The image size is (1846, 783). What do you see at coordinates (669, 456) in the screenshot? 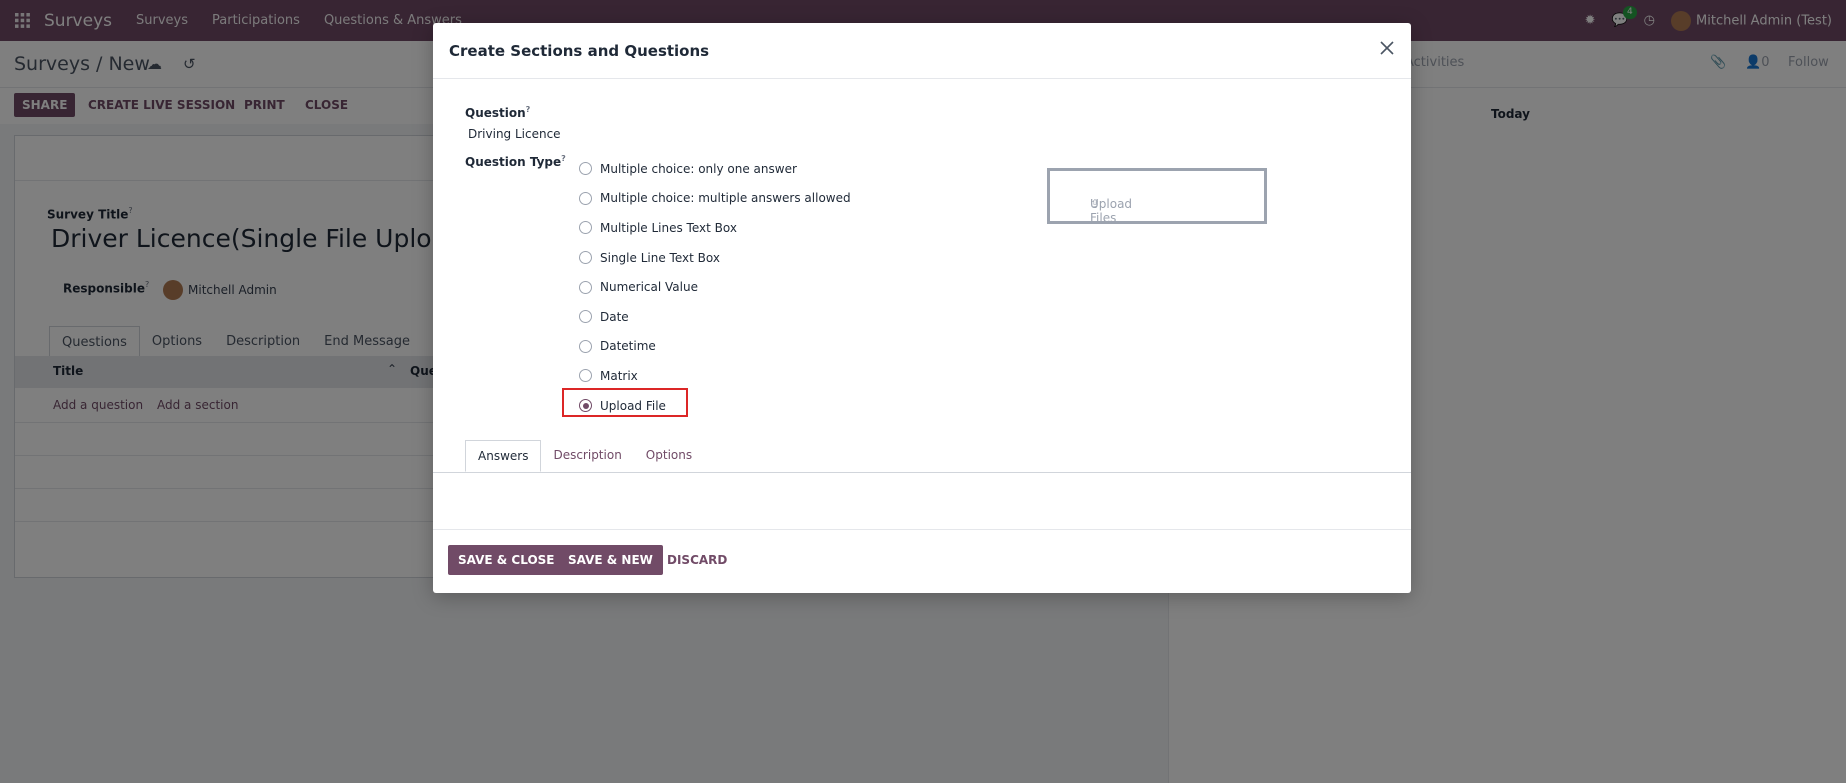
I see `tab-options: Options` at bounding box center [669, 456].